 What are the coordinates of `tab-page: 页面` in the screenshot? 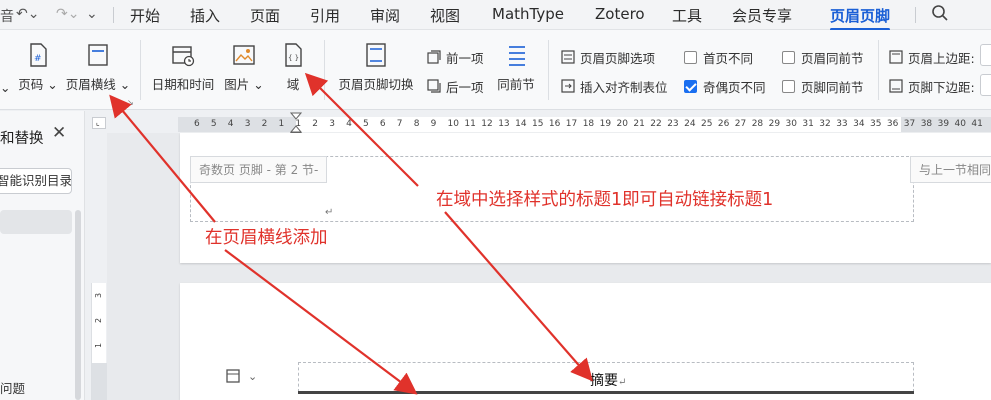 It's located at (265, 15).